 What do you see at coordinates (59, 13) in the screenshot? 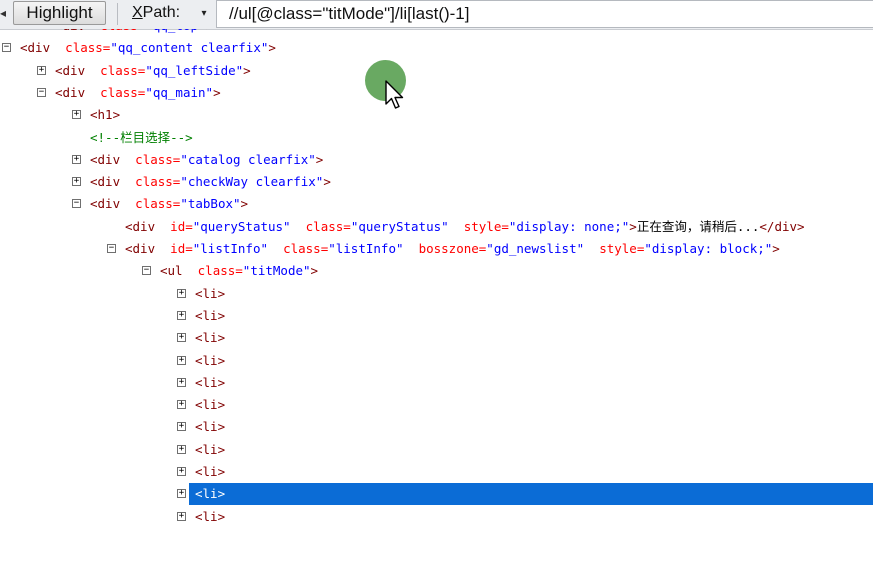
I see `highlight-button: Highlight` at bounding box center [59, 13].